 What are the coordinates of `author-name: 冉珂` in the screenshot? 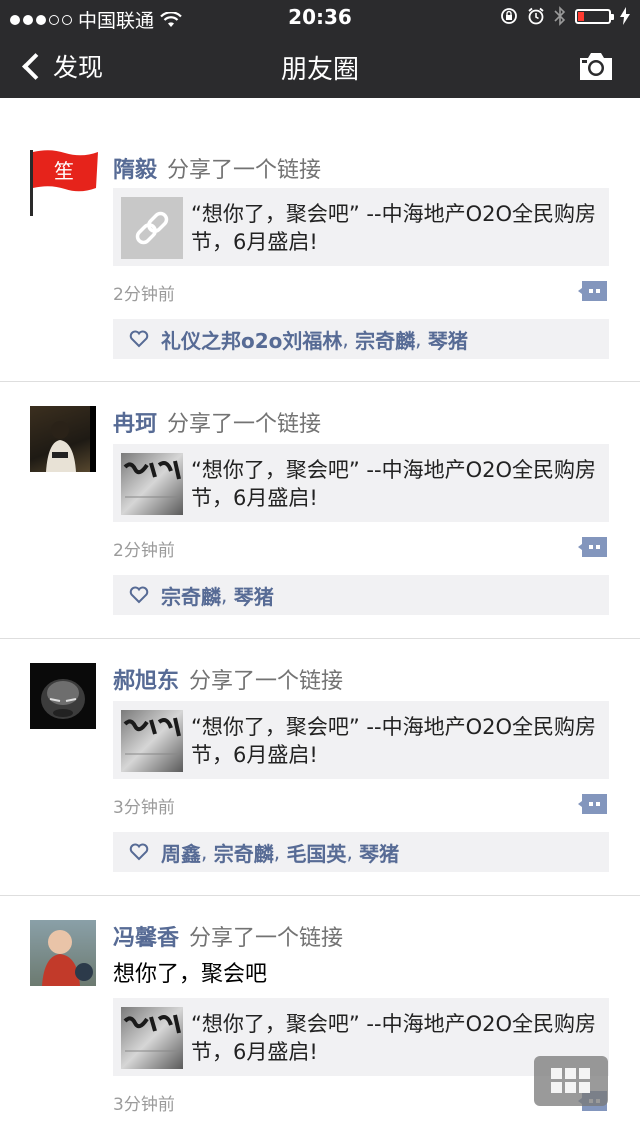 It's located at (135, 424).